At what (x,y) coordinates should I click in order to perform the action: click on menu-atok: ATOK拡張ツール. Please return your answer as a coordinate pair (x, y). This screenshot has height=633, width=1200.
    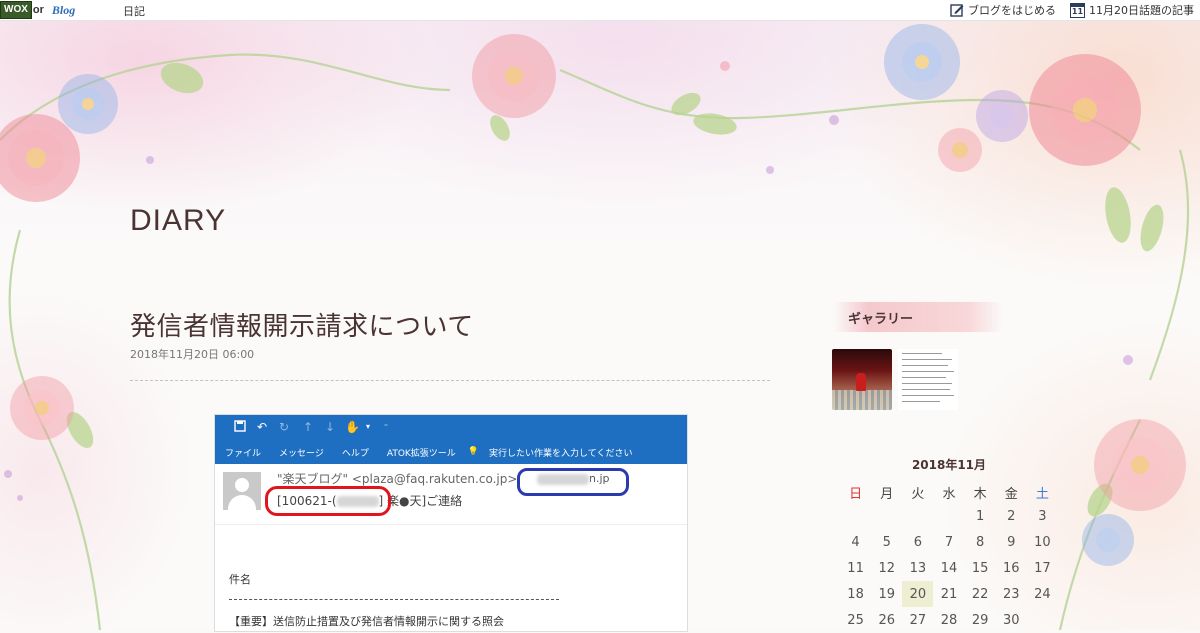
    Looking at the image, I should click on (421, 453).